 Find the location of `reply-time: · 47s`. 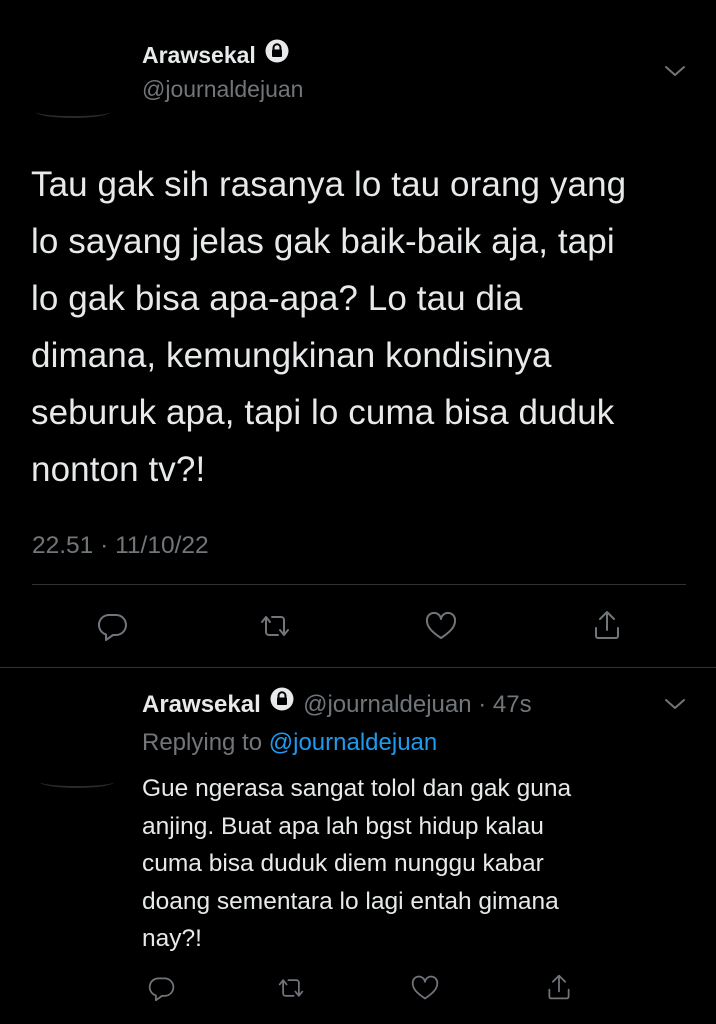

reply-time: · 47s is located at coordinates (504, 704).